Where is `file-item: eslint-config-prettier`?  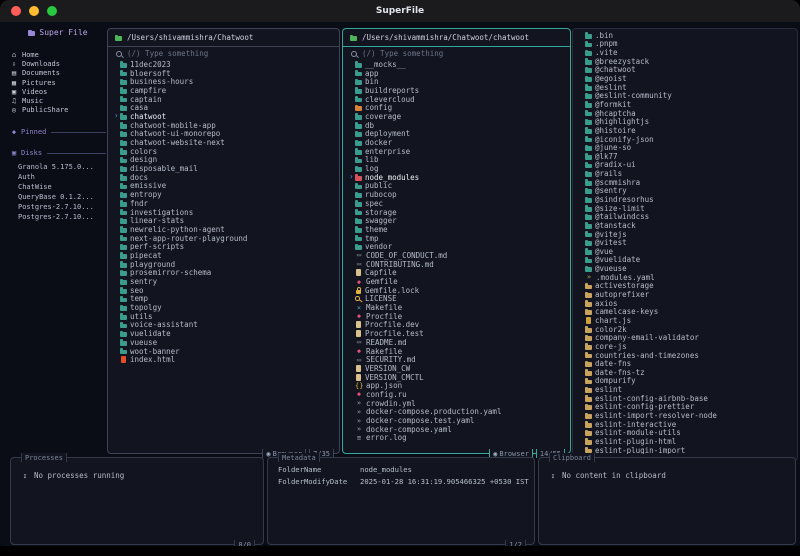
file-item: eslint-config-prettier is located at coordinates (688, 406).